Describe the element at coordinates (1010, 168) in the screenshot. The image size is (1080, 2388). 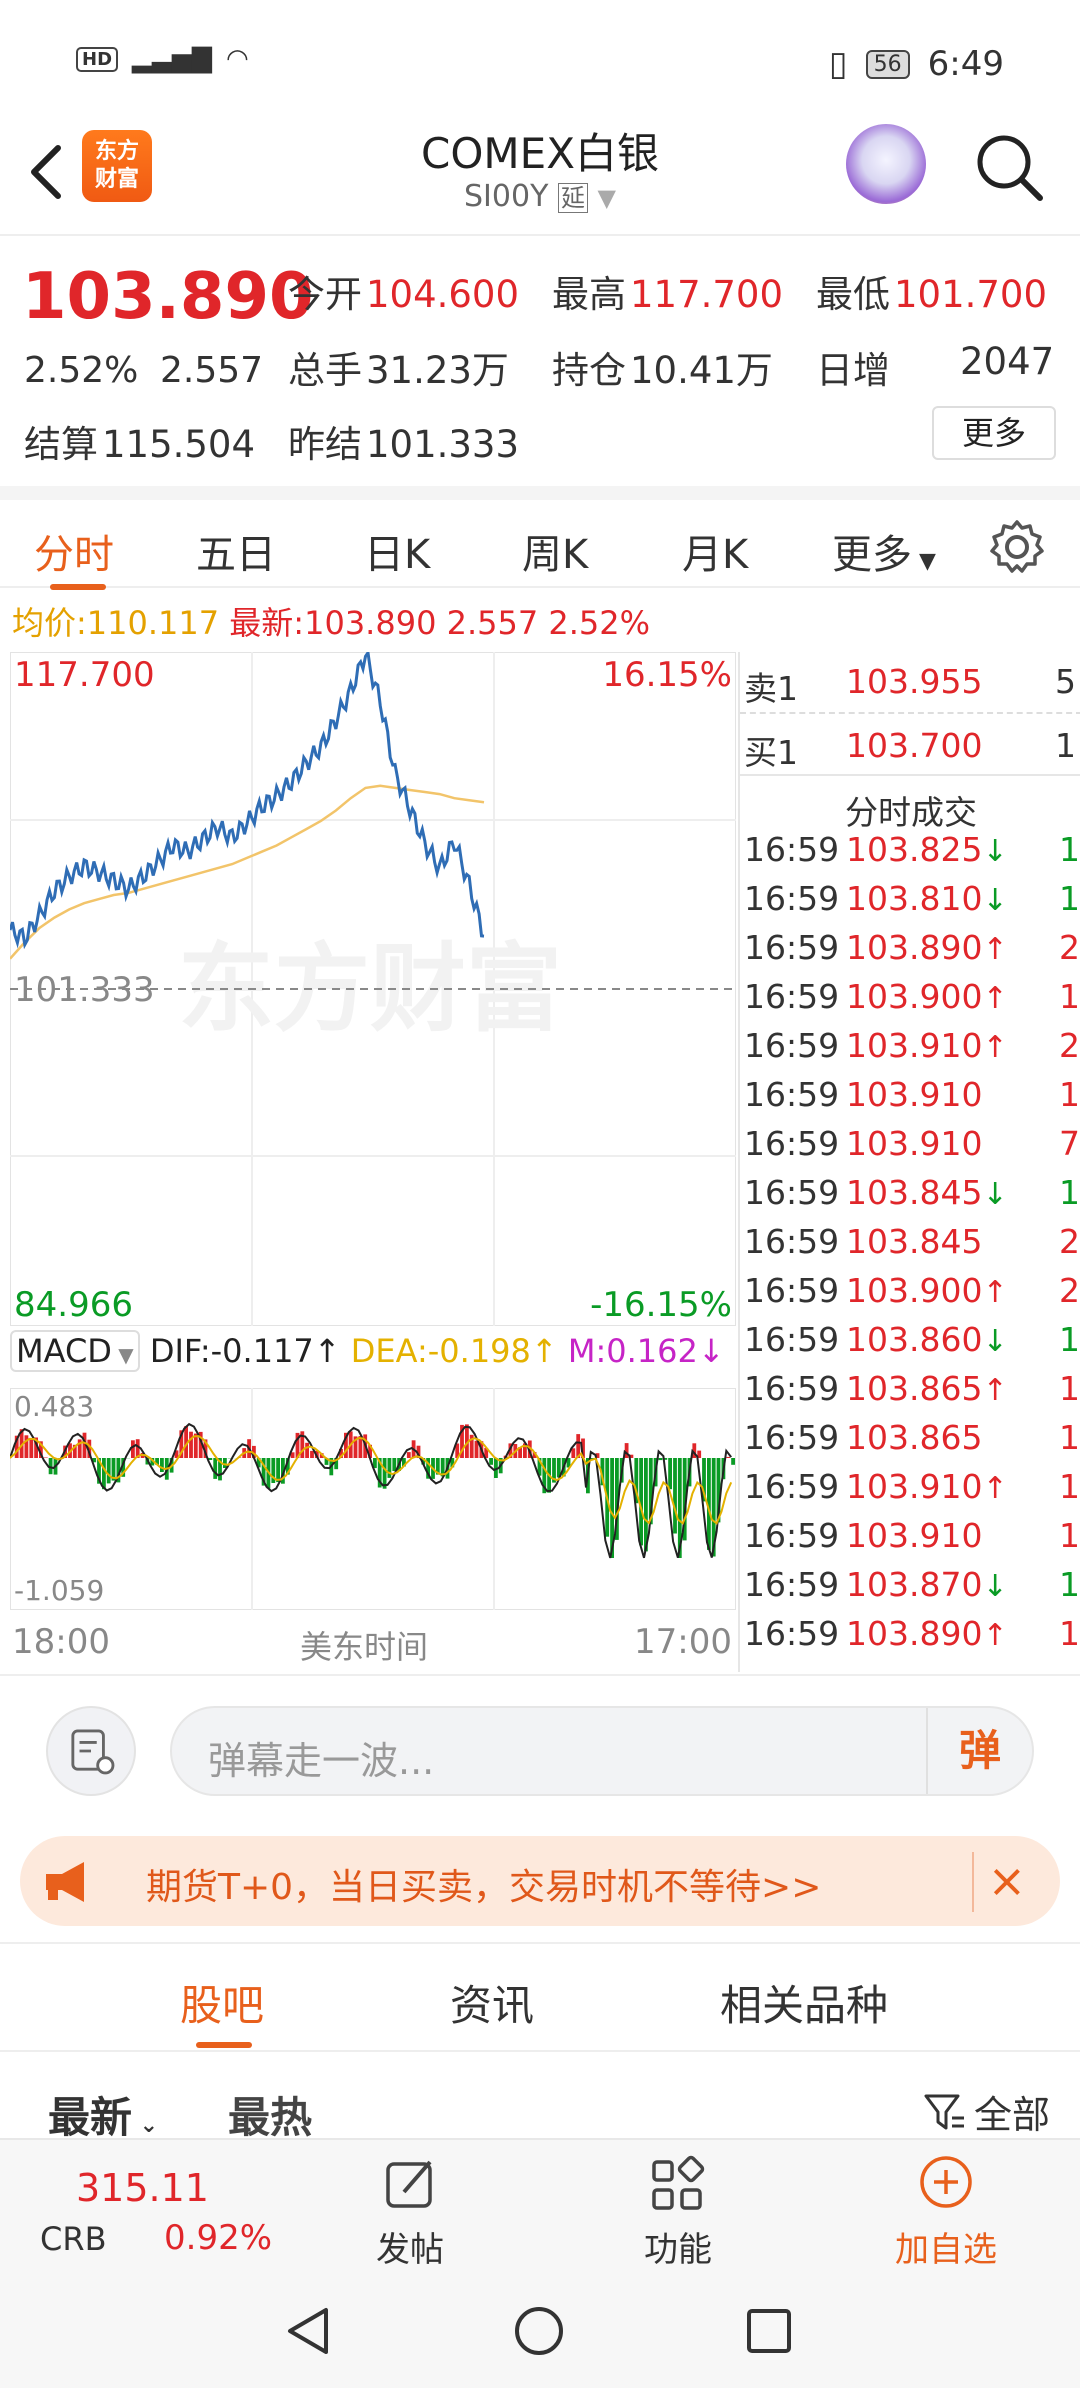
I see `search-icon` at that location.